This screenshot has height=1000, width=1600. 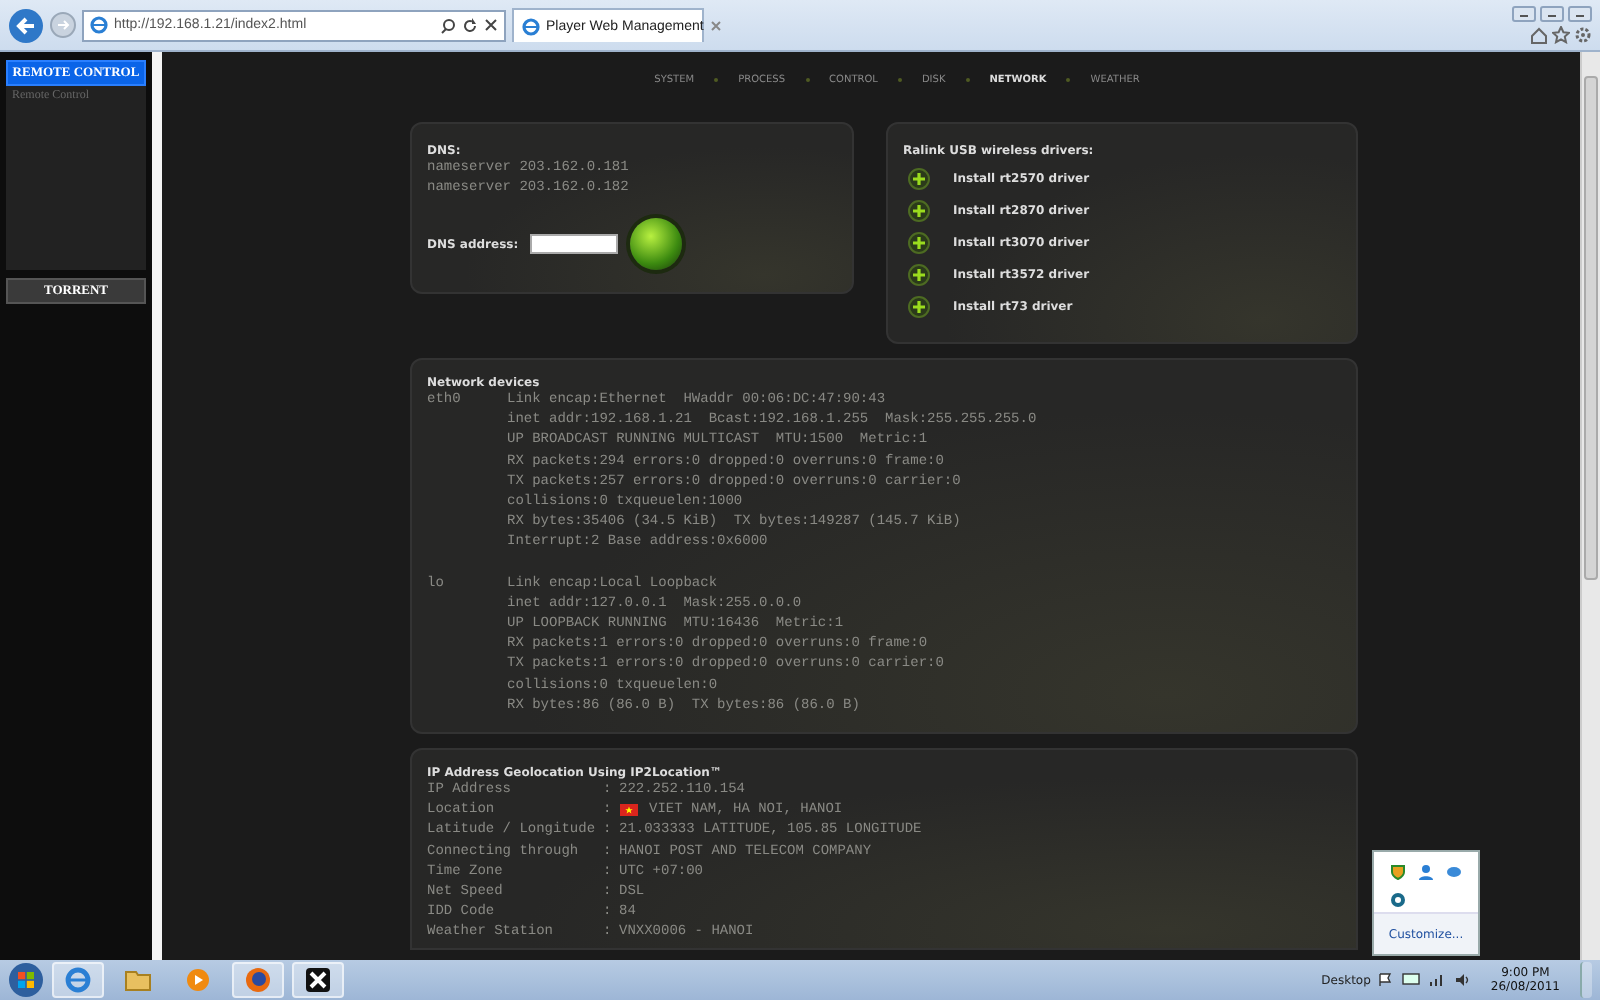 What do you see at coordinates (1583, 35) in the screenshot?
I see `settings-icon` at bounding box center [1583, 35].